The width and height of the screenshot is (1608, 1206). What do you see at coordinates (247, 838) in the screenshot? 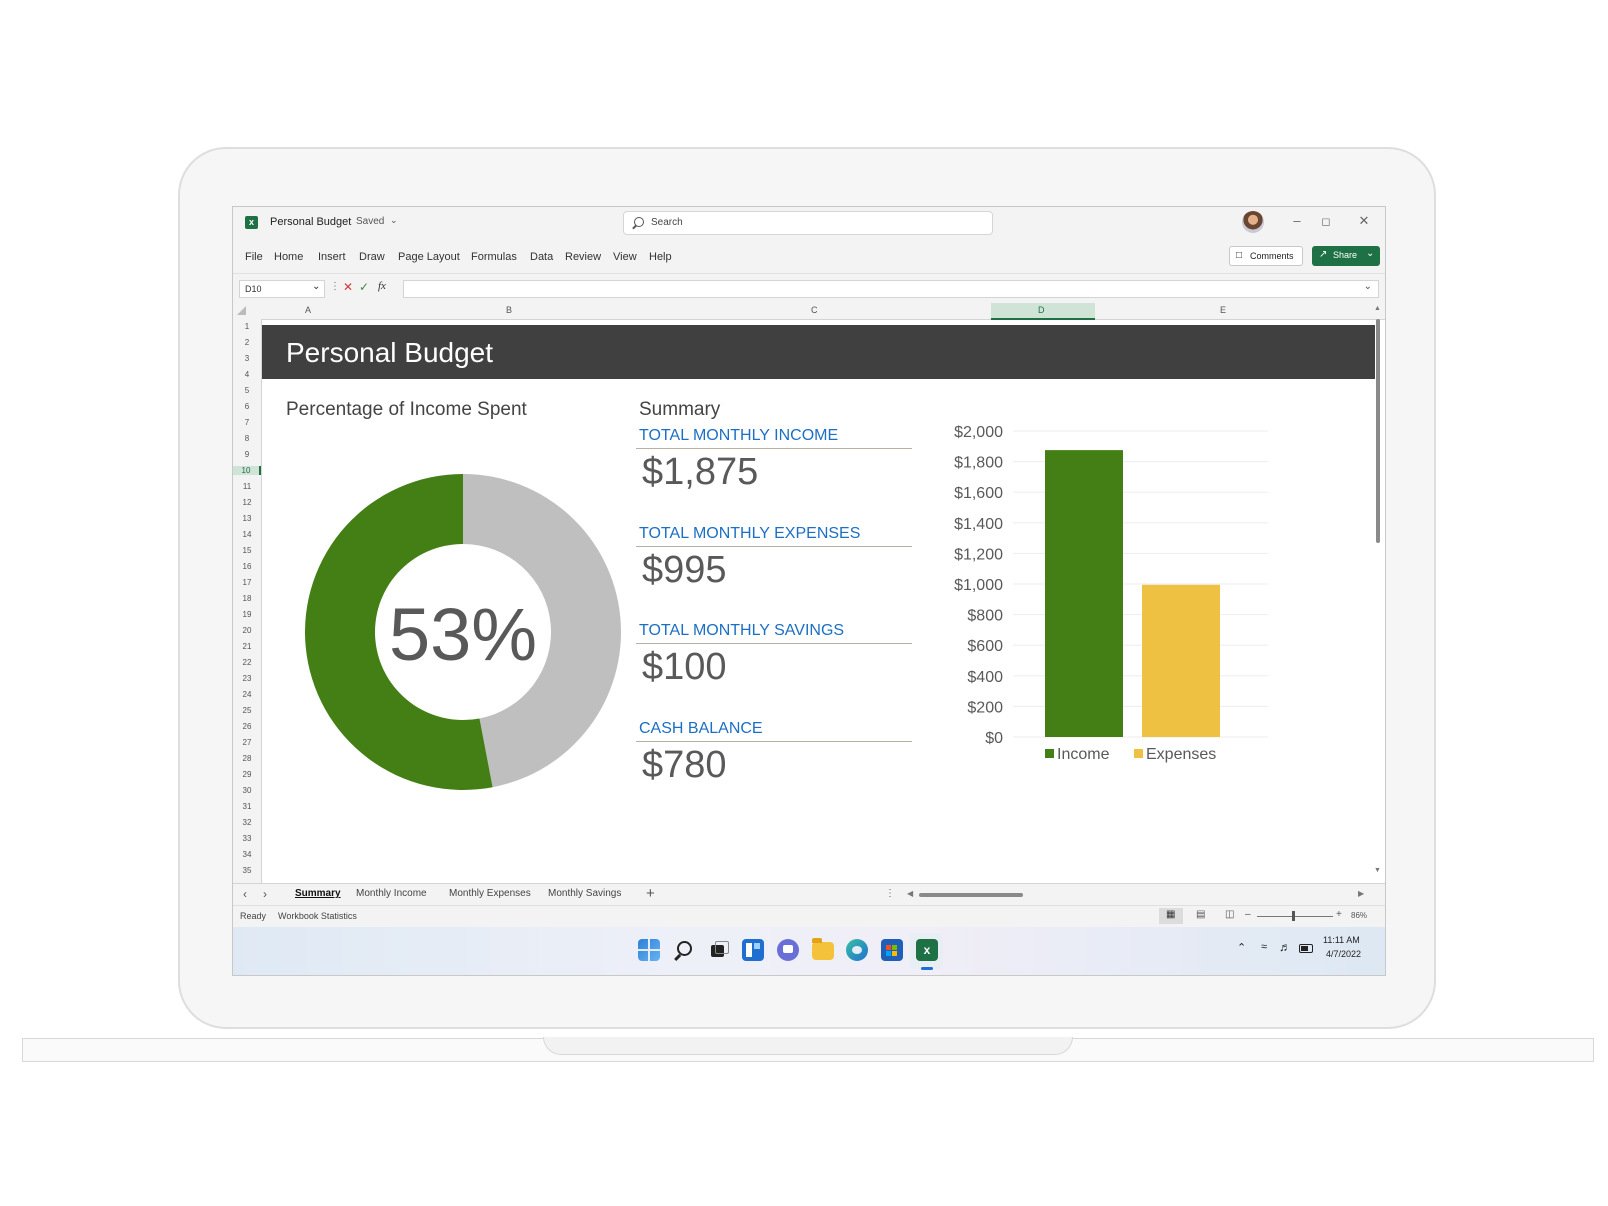
I see `row-header-33: 33` at bounding box center [247, 838].